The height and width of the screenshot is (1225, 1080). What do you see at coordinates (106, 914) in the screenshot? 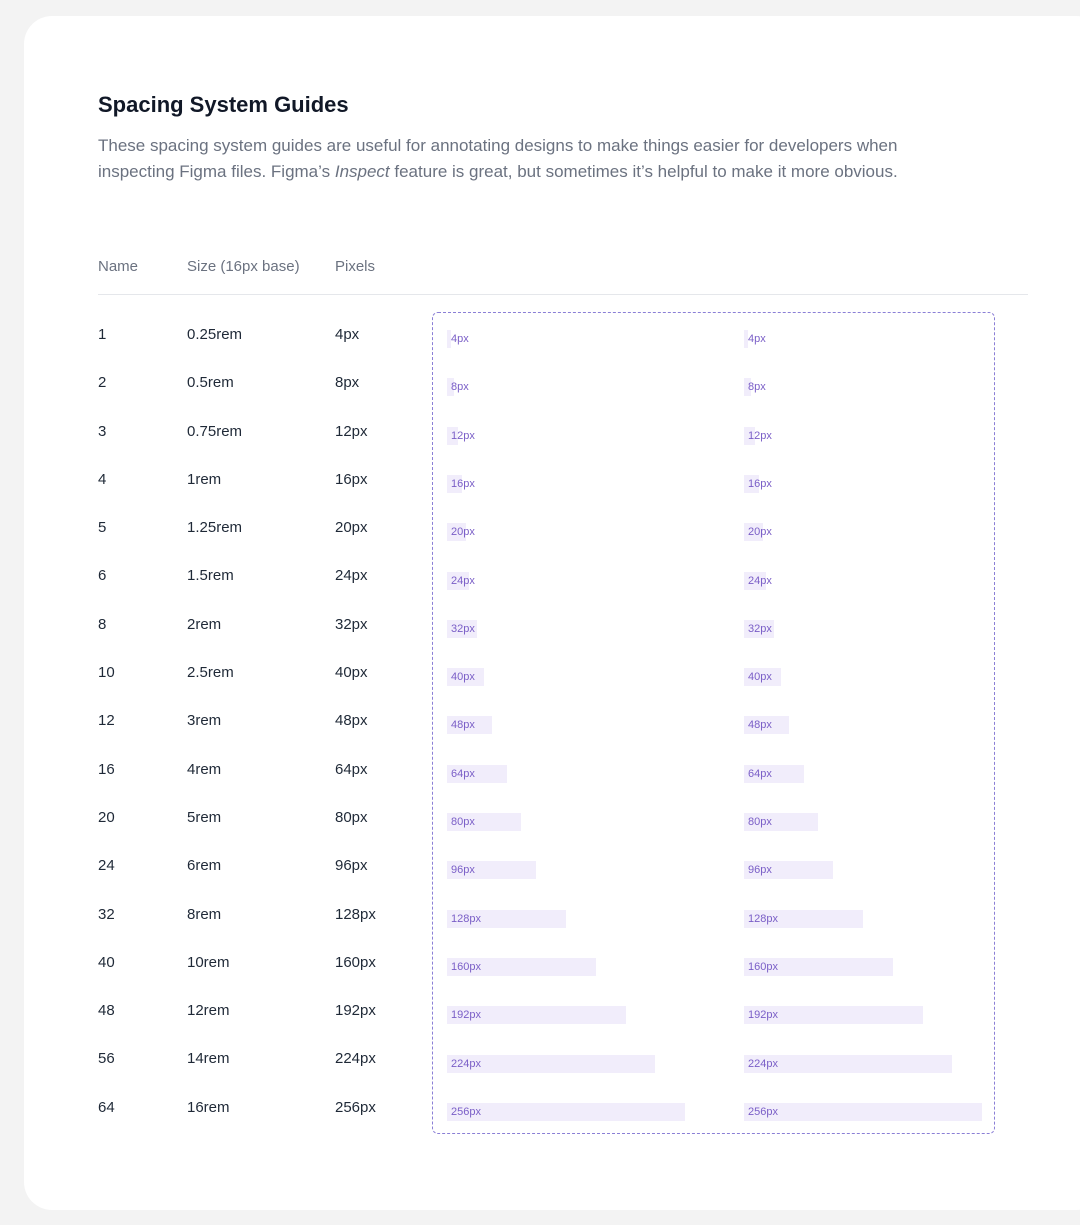
I see `row-name: 32` at bounding box center [106, 914].